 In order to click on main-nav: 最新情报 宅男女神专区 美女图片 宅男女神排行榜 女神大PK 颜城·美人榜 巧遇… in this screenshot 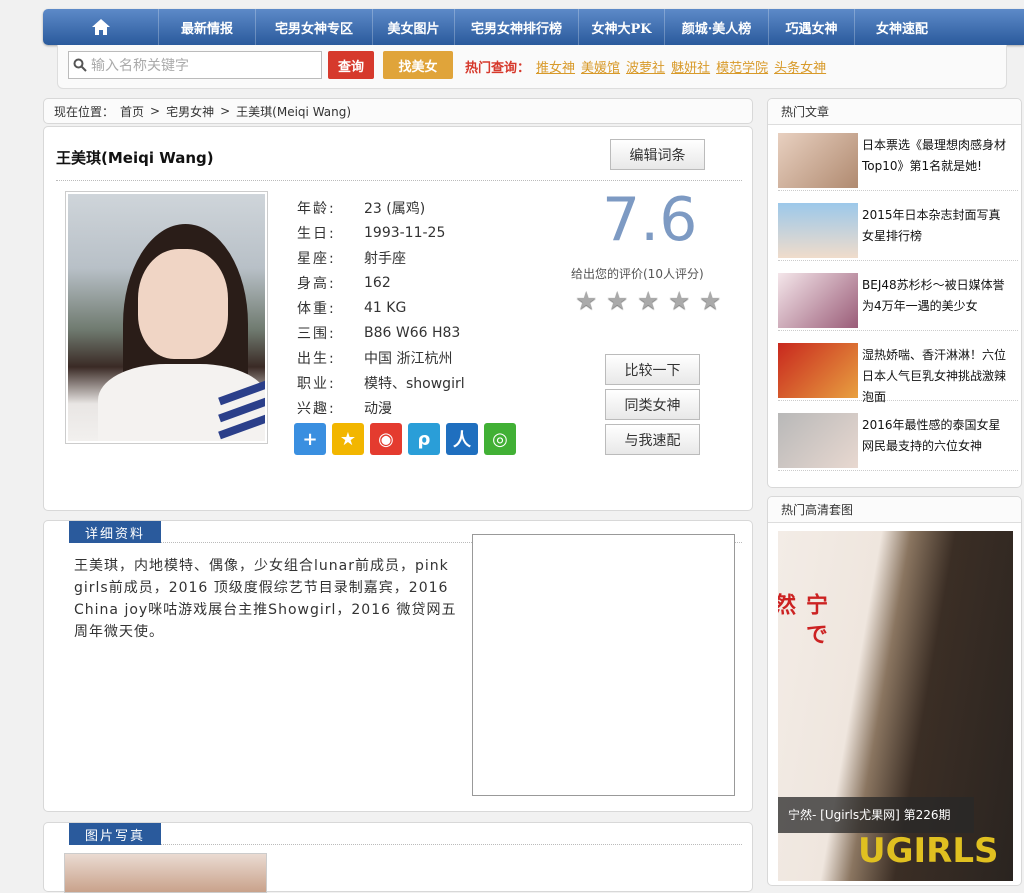, I will do `click(533, 27)`.